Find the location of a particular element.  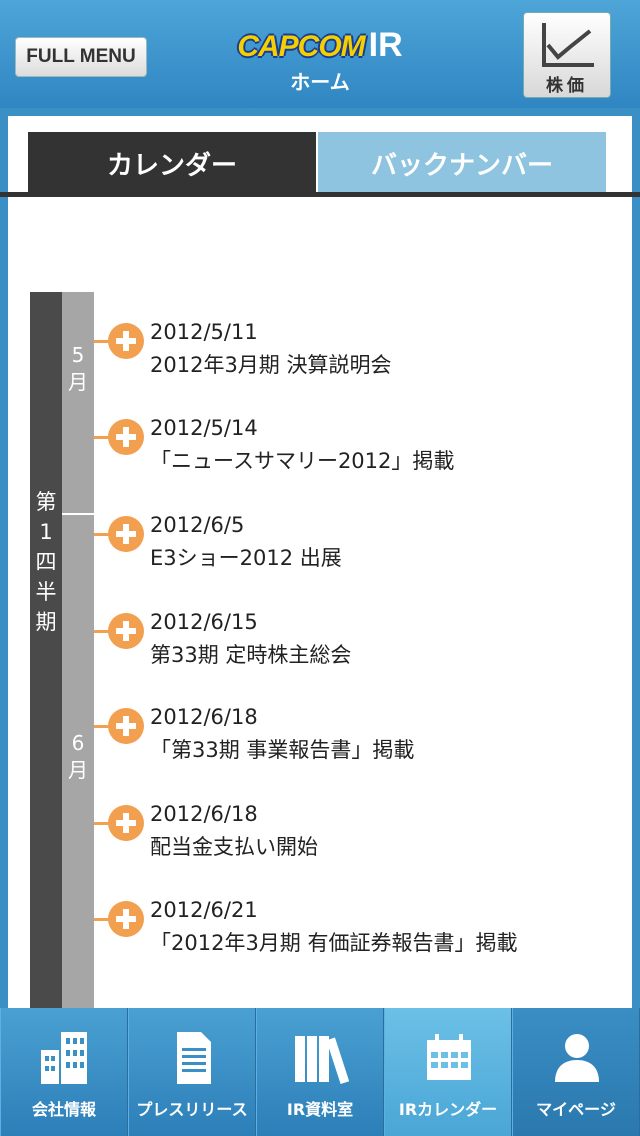

month-divider is located at coordinates (78, 514).